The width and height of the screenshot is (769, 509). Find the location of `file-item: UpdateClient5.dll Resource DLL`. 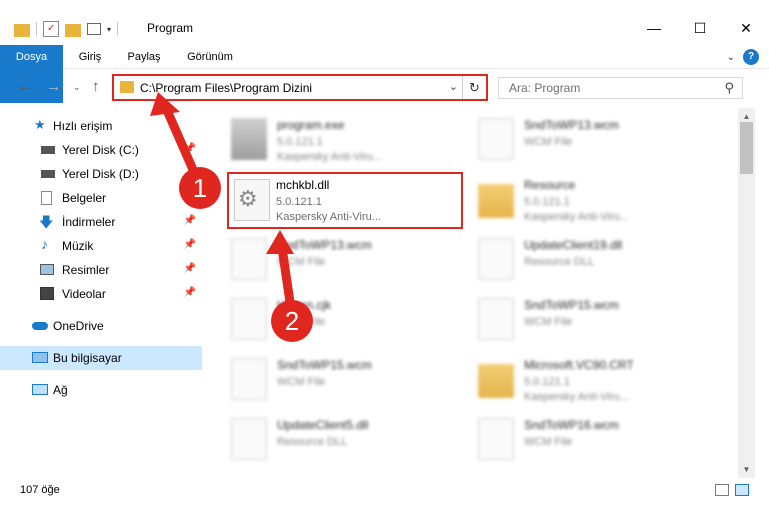

file-item: UpdateClient5.dll Resource DLL is located at coordinates (345, 441).